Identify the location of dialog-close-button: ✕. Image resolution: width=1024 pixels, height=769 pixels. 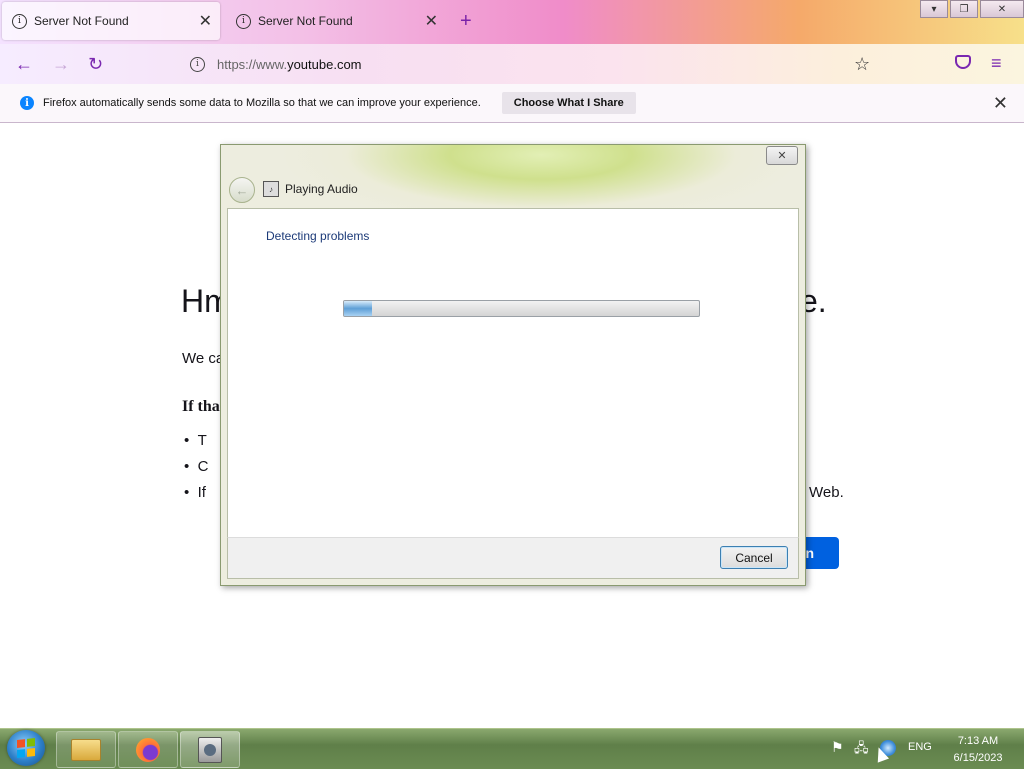
(782, 155).